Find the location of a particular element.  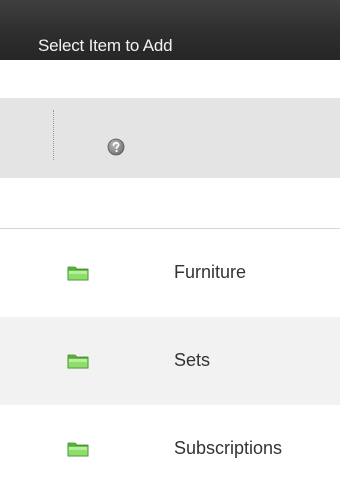

dialog-title: Select Item to Add is located at coordinates (105, 45).